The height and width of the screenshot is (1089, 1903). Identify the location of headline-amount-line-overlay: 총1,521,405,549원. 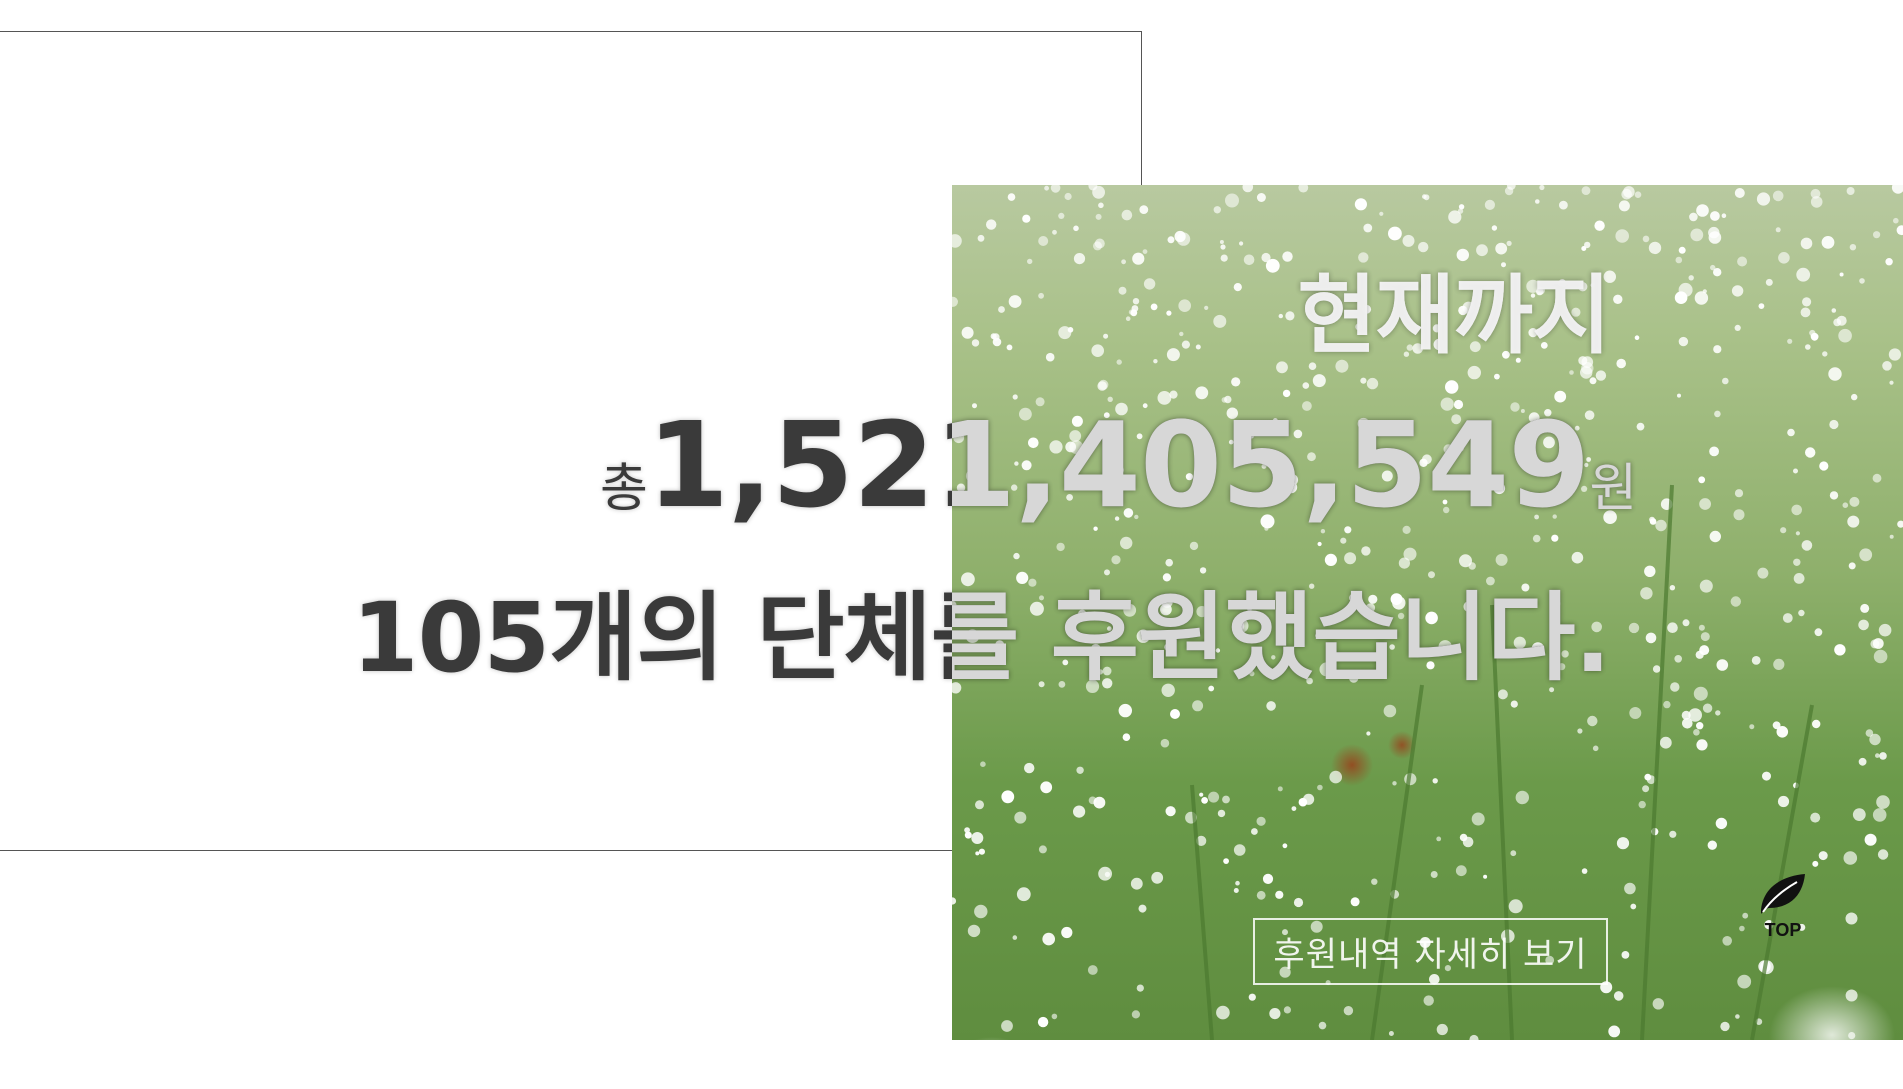
(1294, 477).